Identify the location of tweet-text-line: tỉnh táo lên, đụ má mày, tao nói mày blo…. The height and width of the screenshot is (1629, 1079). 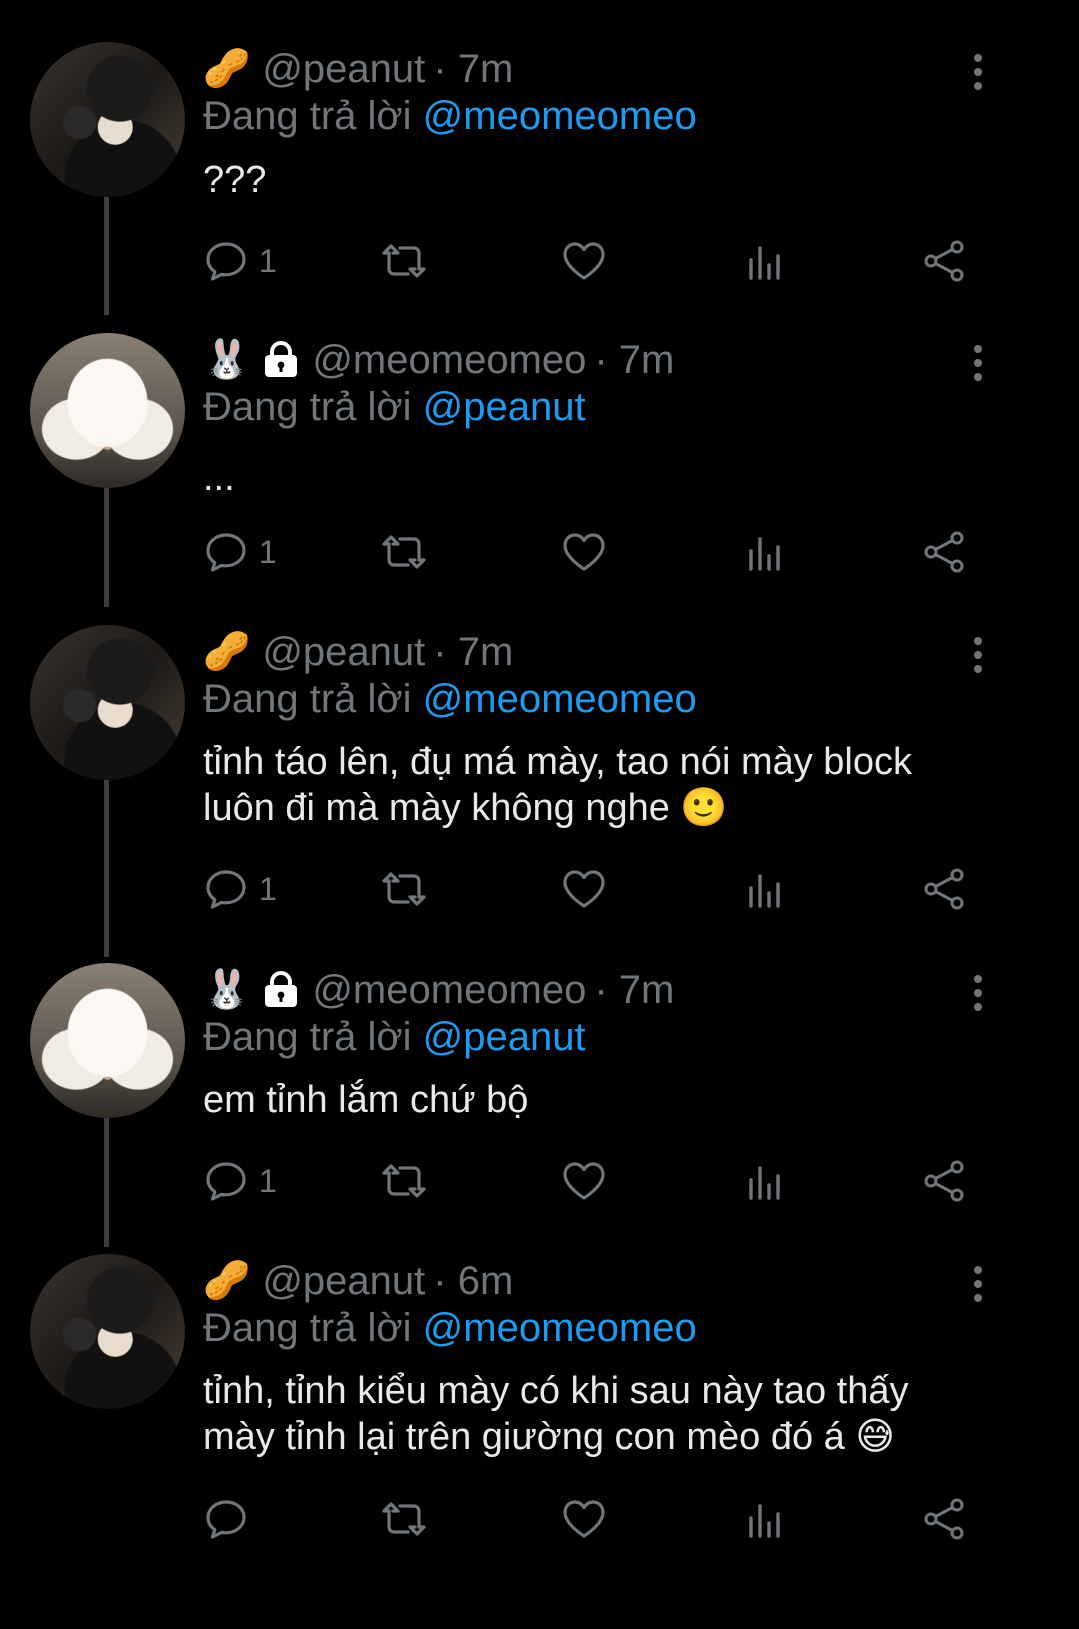
(557, 762).